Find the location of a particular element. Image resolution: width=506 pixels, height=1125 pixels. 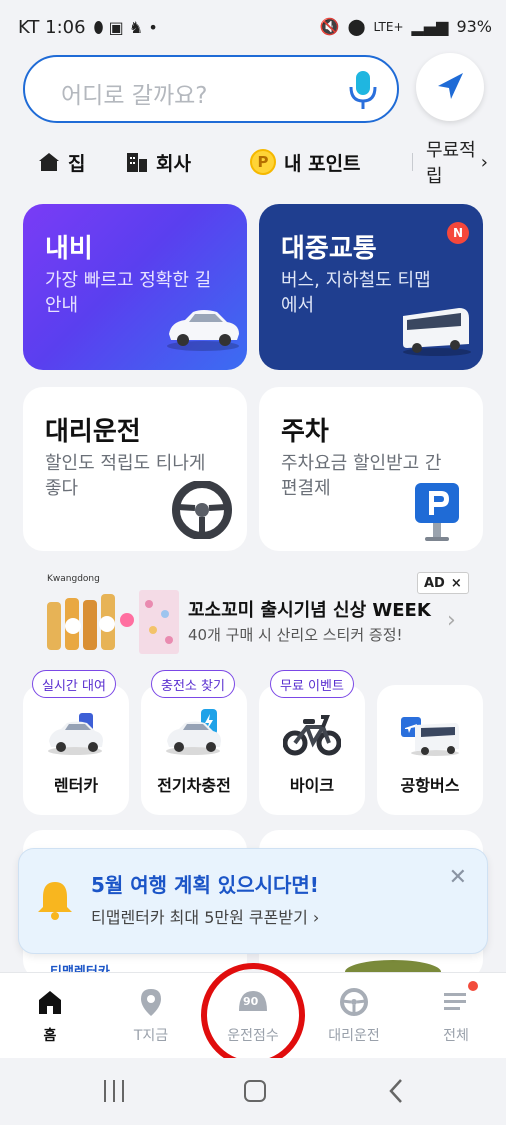

points-coin-icon: P is located at coordinates (263, 162).